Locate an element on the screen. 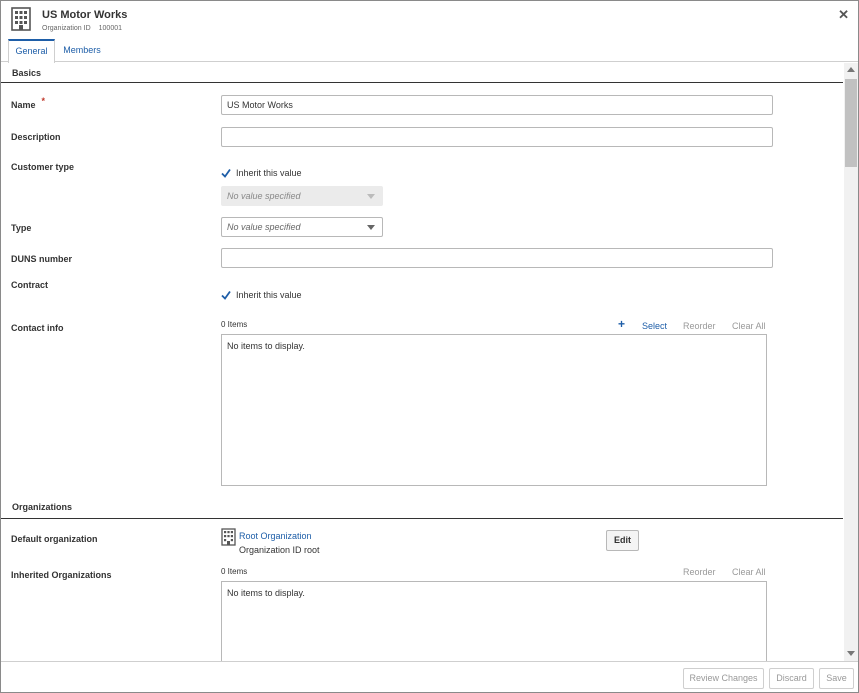 The image size is (859, 693). description-label: Description is located at coordinates (36, 137).